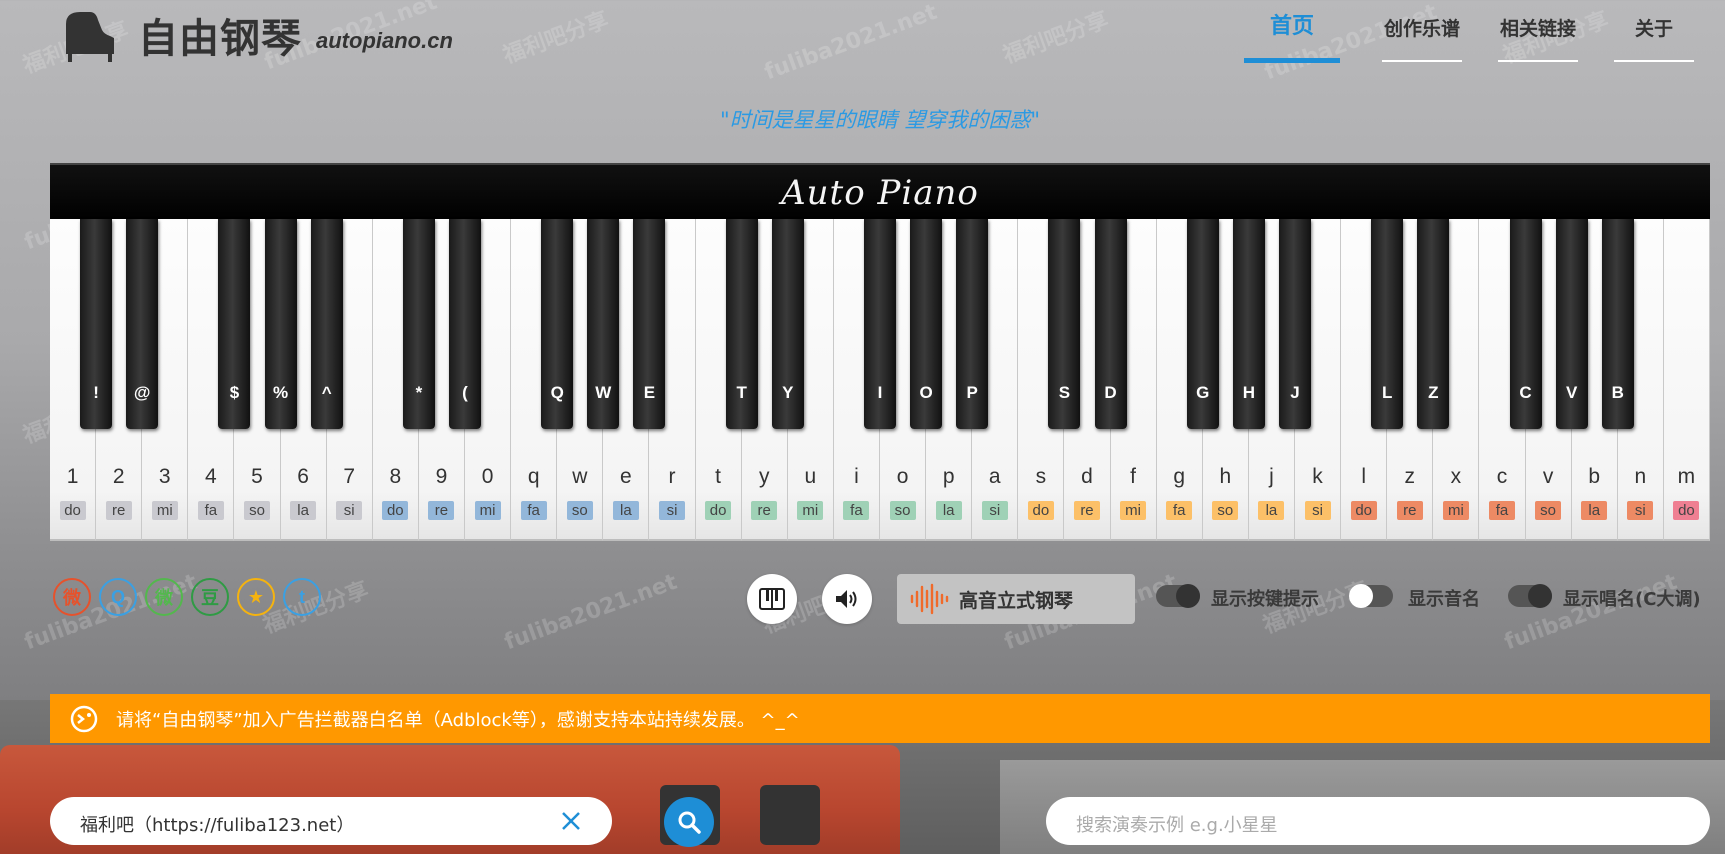  Describe the element at coordinates (280, 324) in the screenshot. I see `black-key: %` at that location.